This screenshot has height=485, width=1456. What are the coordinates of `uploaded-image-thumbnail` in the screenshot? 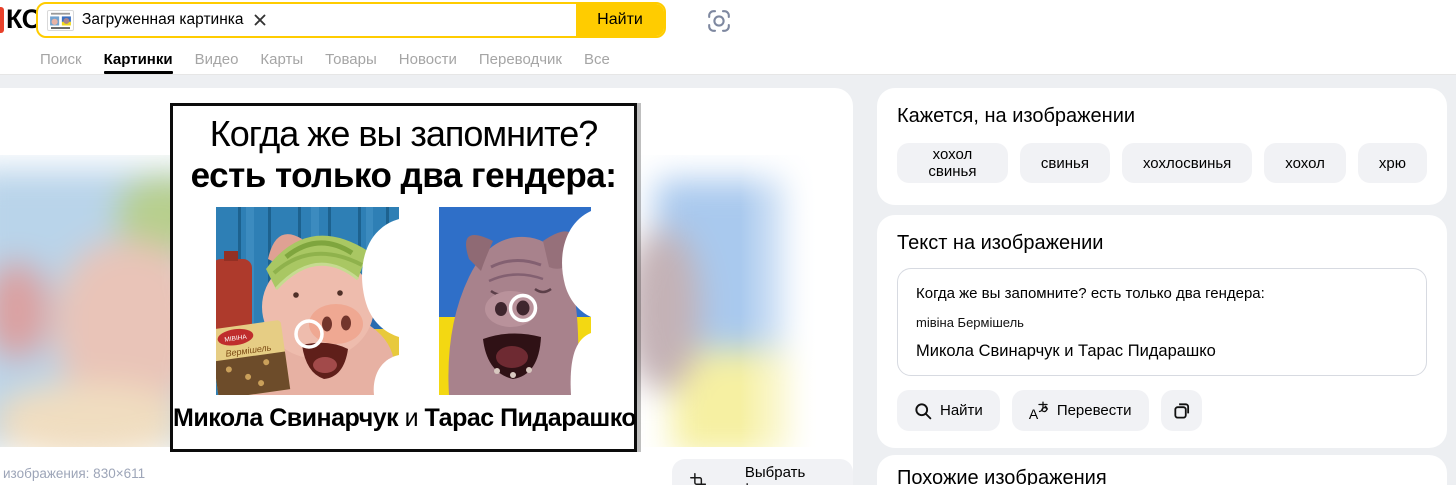 It's located at (60, 20).